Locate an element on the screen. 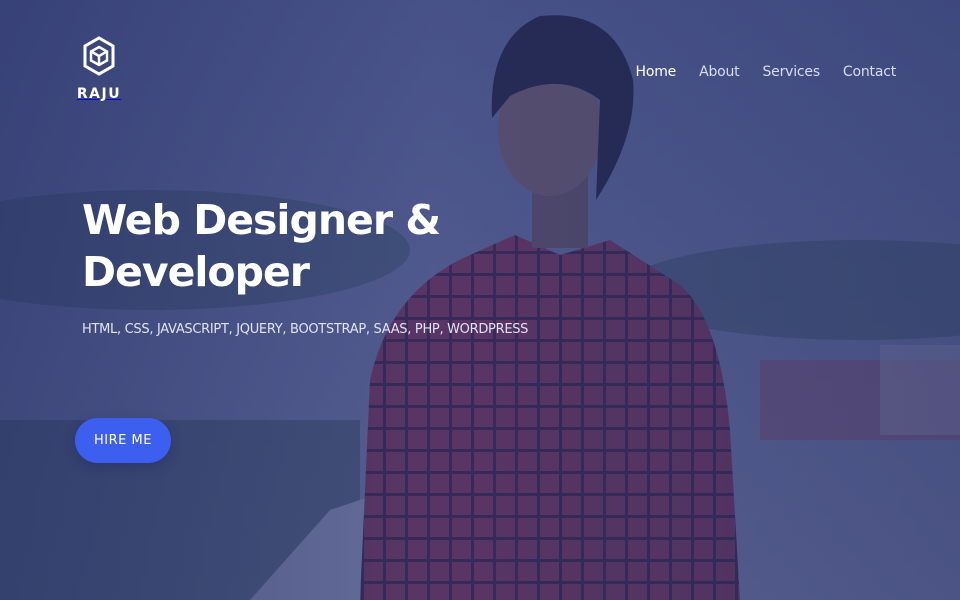  nav-item-services: Services is located at coordinates (791, 72).